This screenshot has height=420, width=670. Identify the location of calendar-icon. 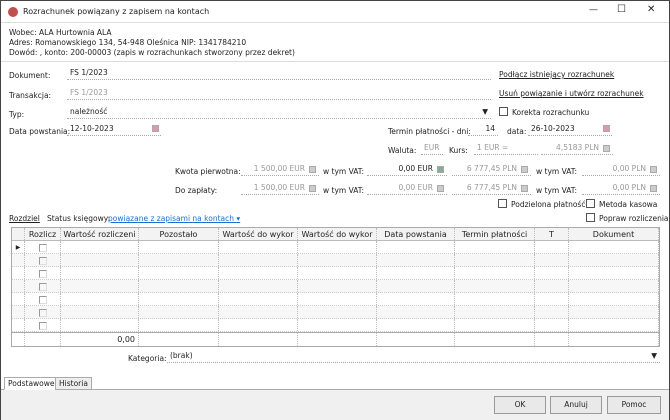
(606, 128).